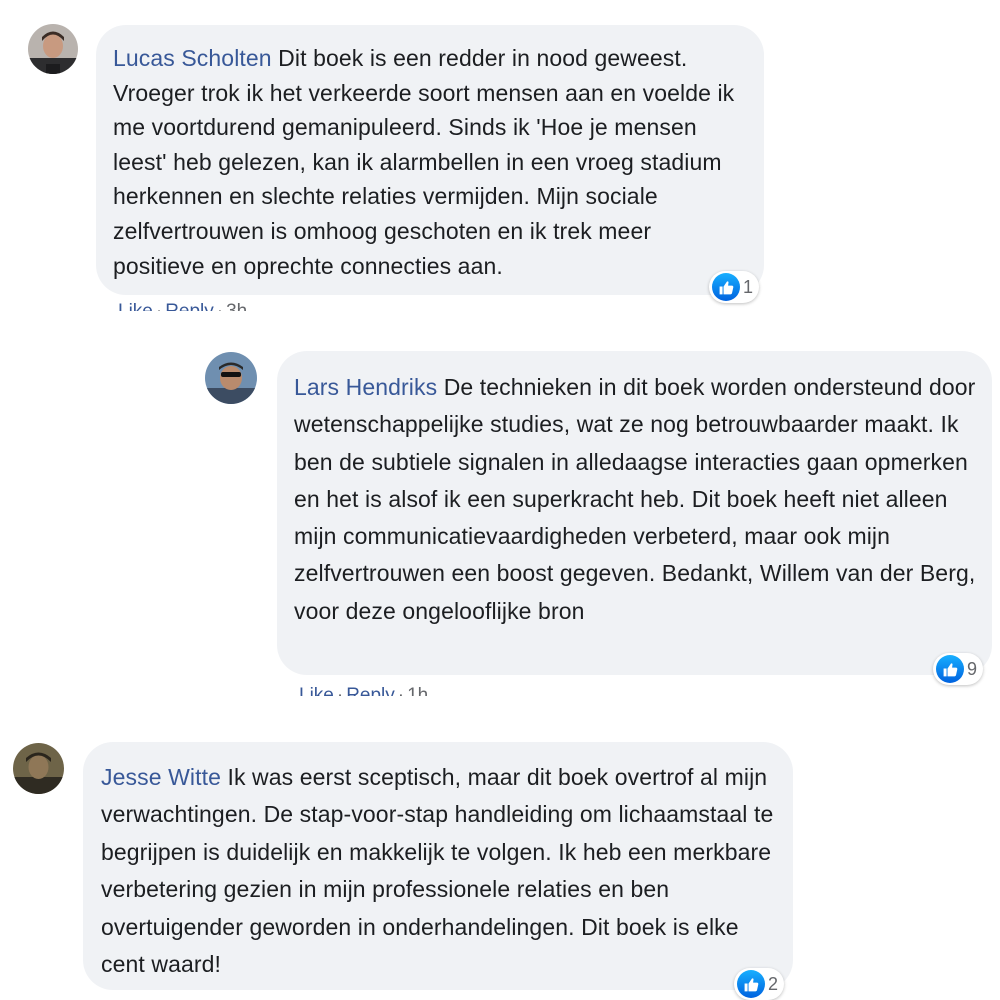 The image size is (1000, 1000). Describe the element at coordinates (751, 984) in the screenshot. I see `like-thumbs-up-icon` at that location.